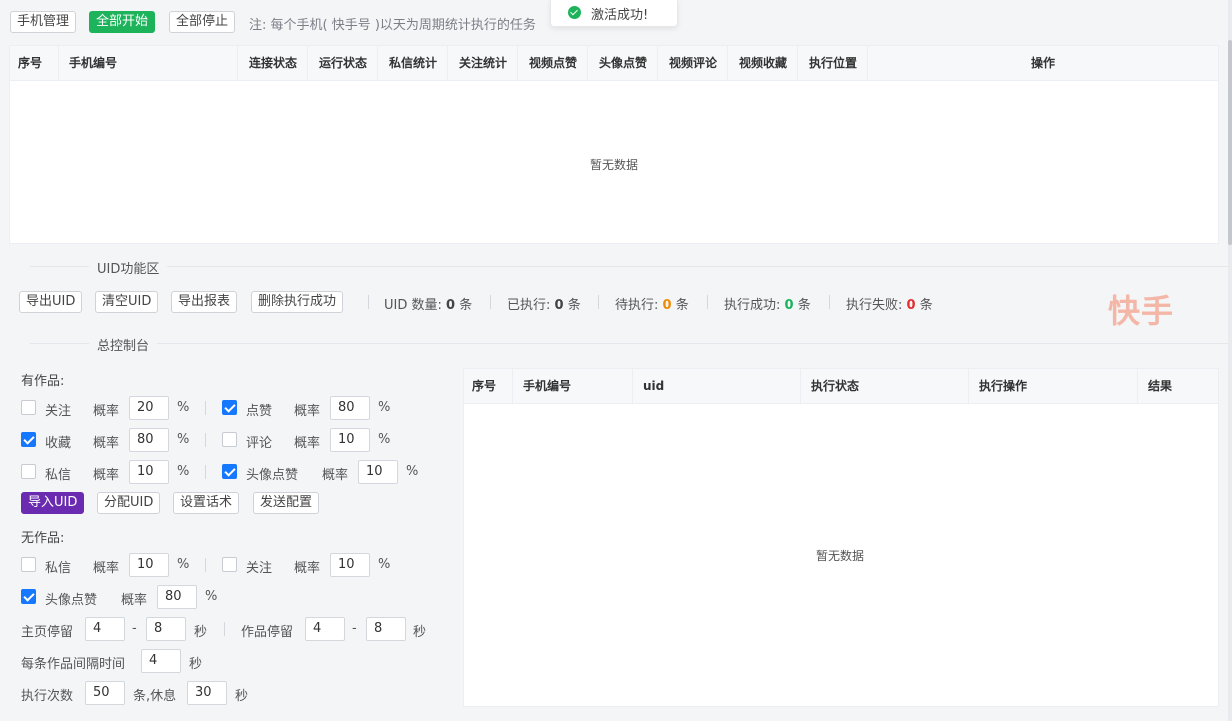 This screenshot has width=1232, height=721. I want to click on no-works-follow-checkbox, so click(229, 564).